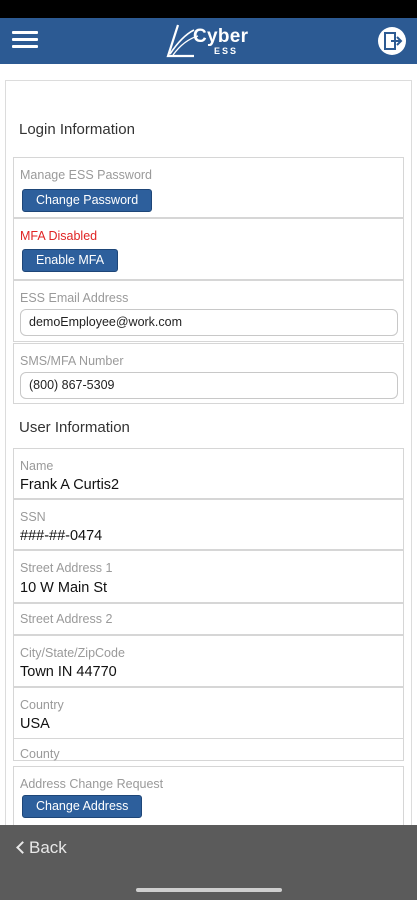  What do you see at coordinates (86, 175) in the screenshot?
I see `password-label: Manage ESS Password` at bounding box center [86, 175].